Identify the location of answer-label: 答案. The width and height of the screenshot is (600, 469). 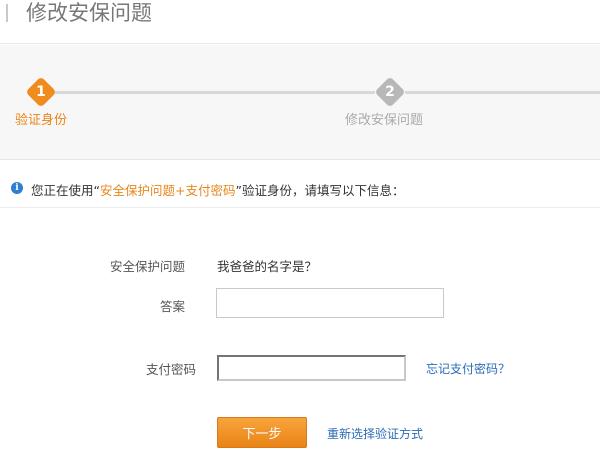
(173, 306).